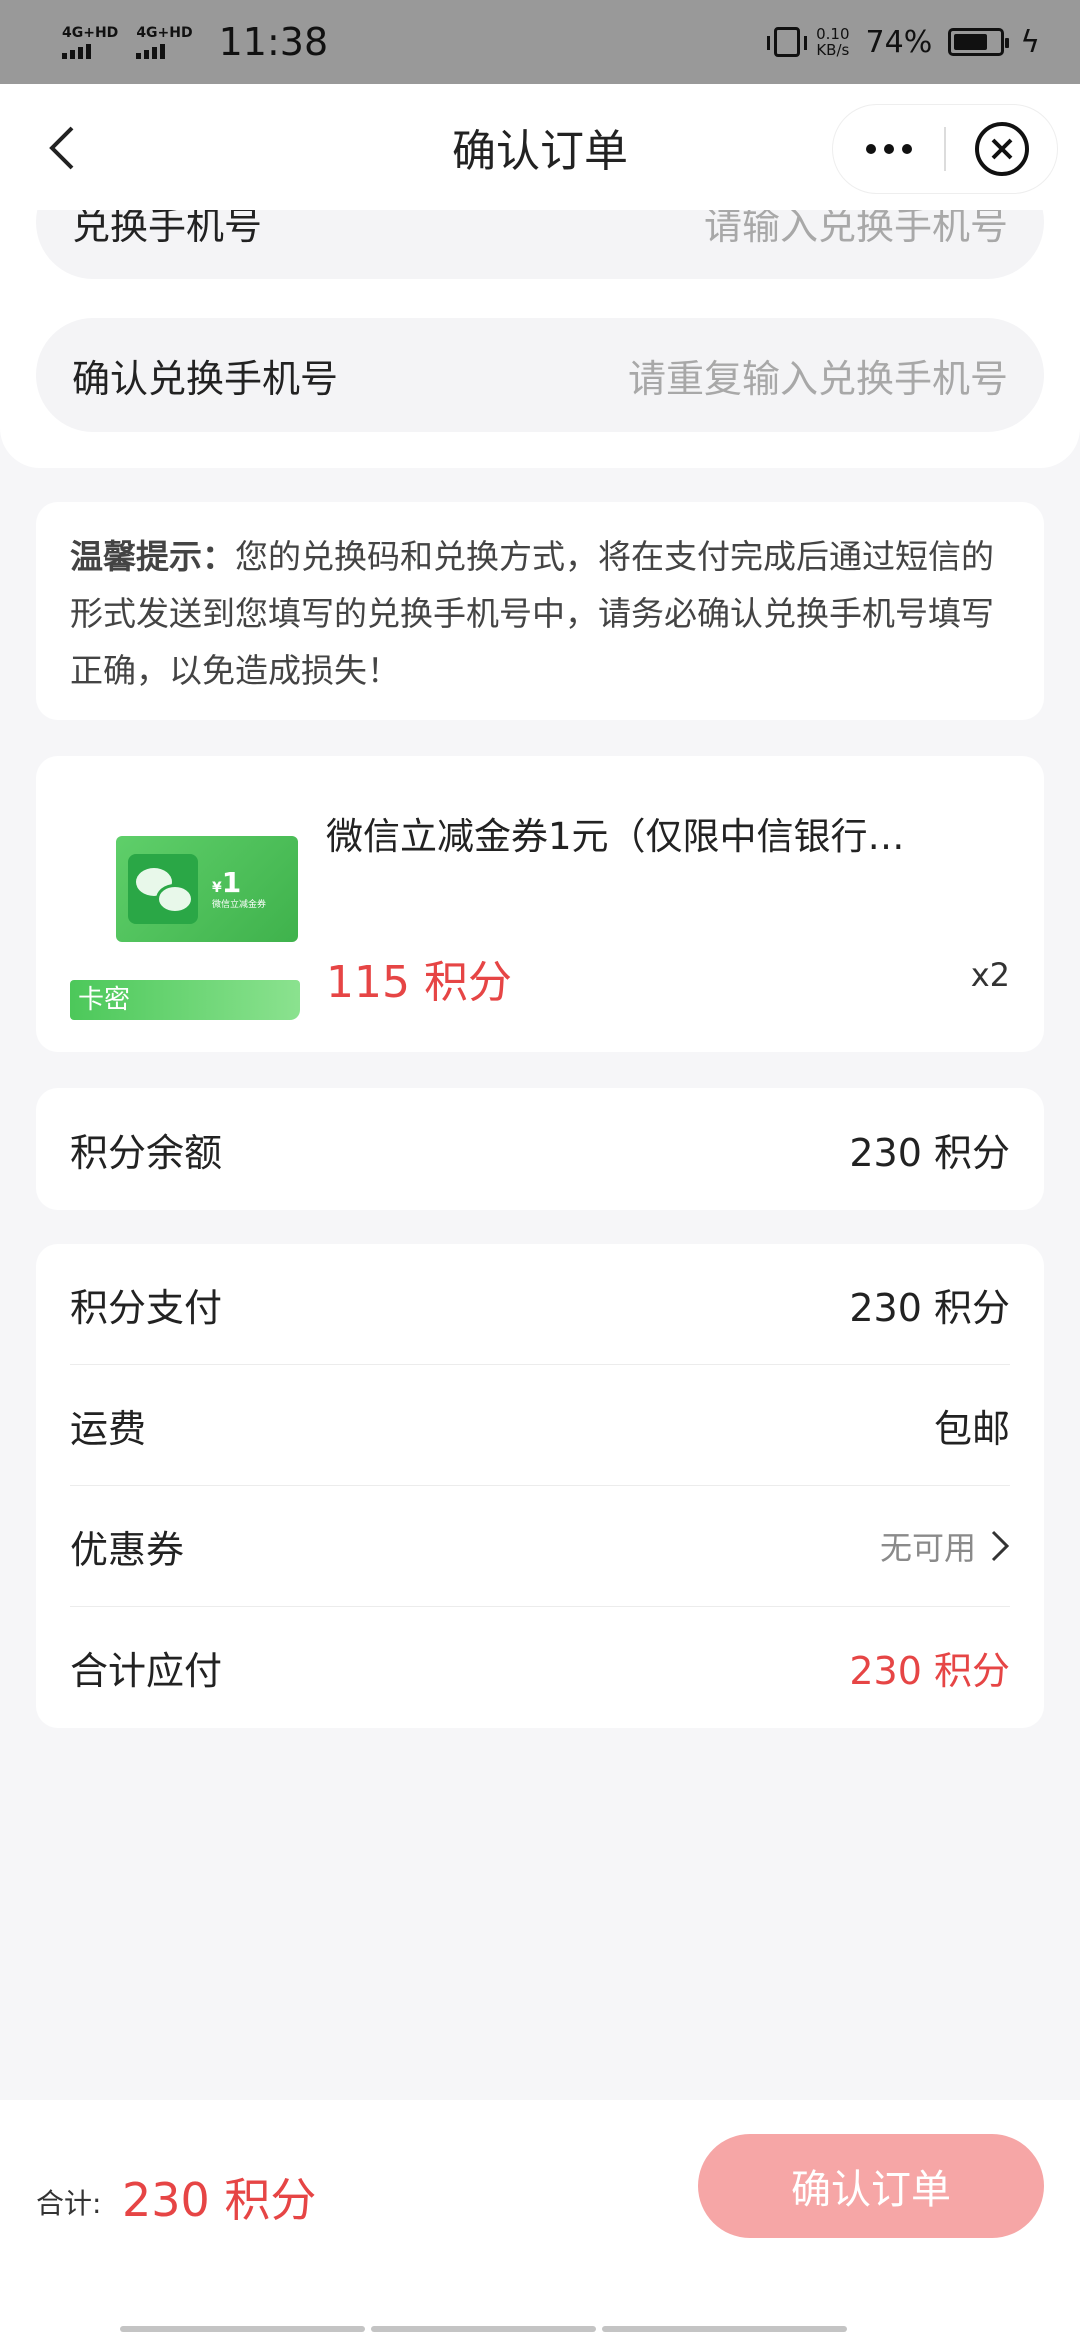 The width and height of the screenshot is (1080, 2340). What do you see at coordinates (833, 34) in the screenshot?
I see `speed-value: 0.10` at bounding box center [833, 34].